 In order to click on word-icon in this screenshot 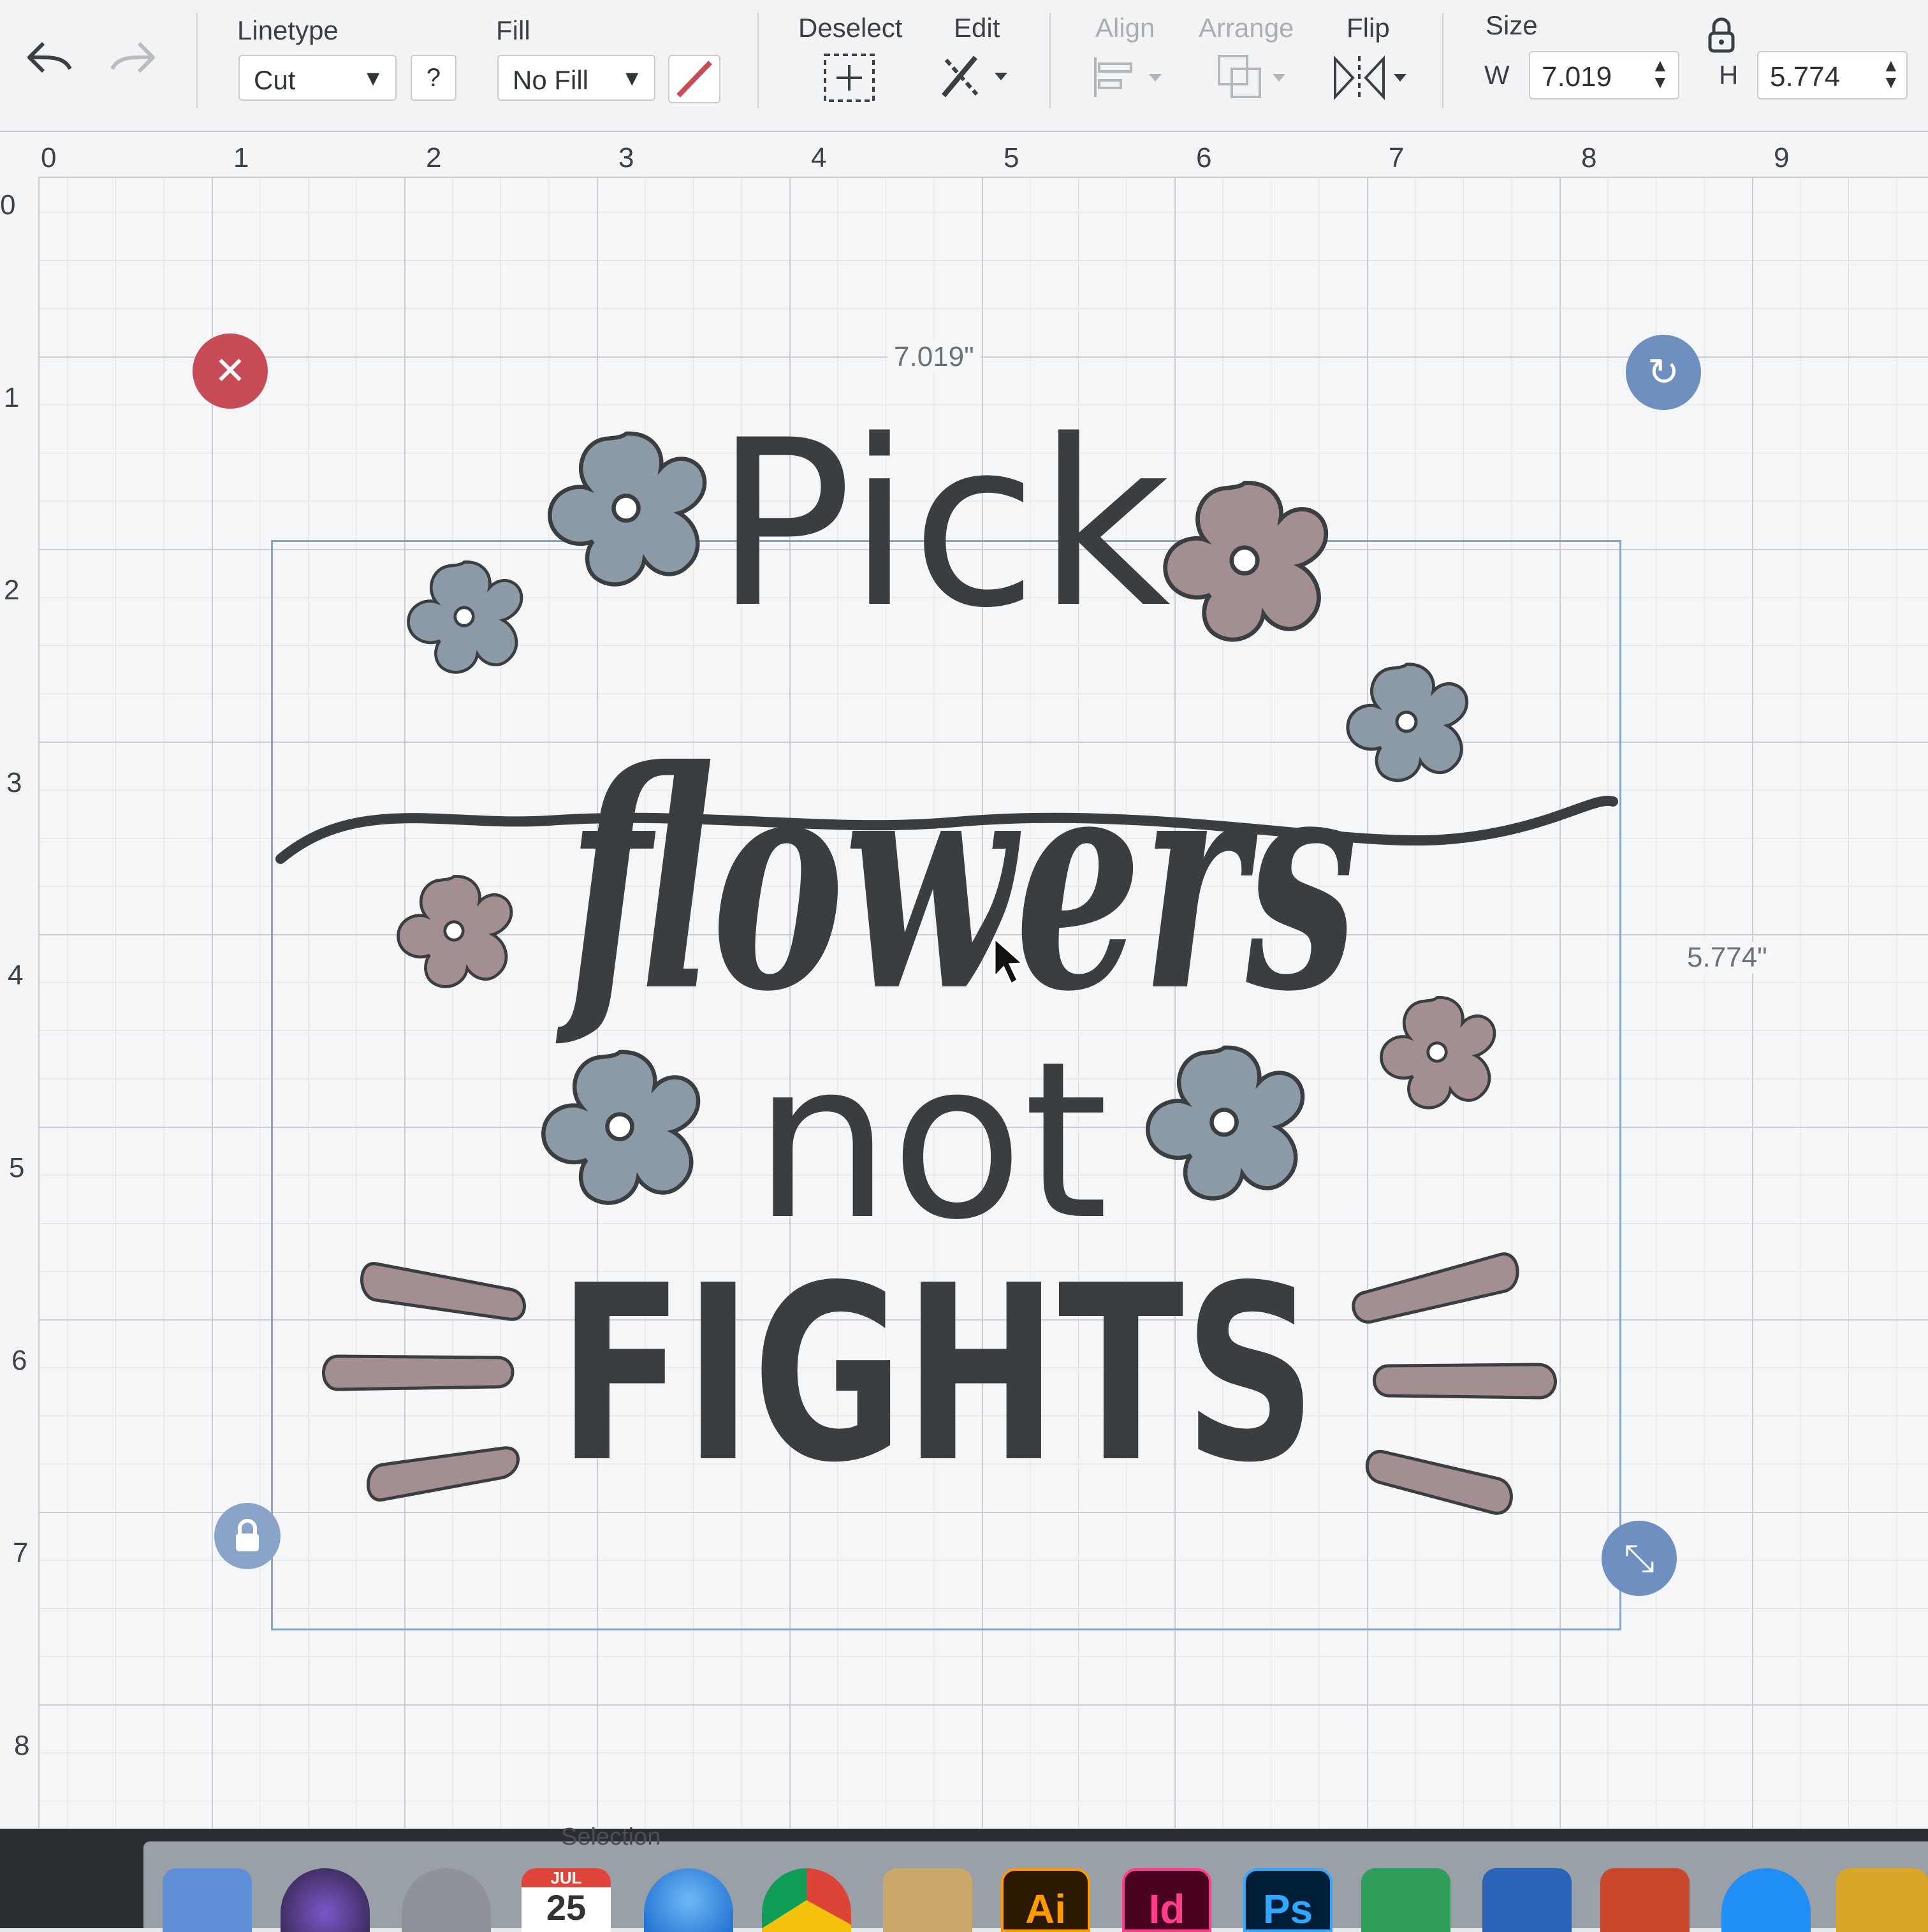, I will do `click(1527, 1900)`.